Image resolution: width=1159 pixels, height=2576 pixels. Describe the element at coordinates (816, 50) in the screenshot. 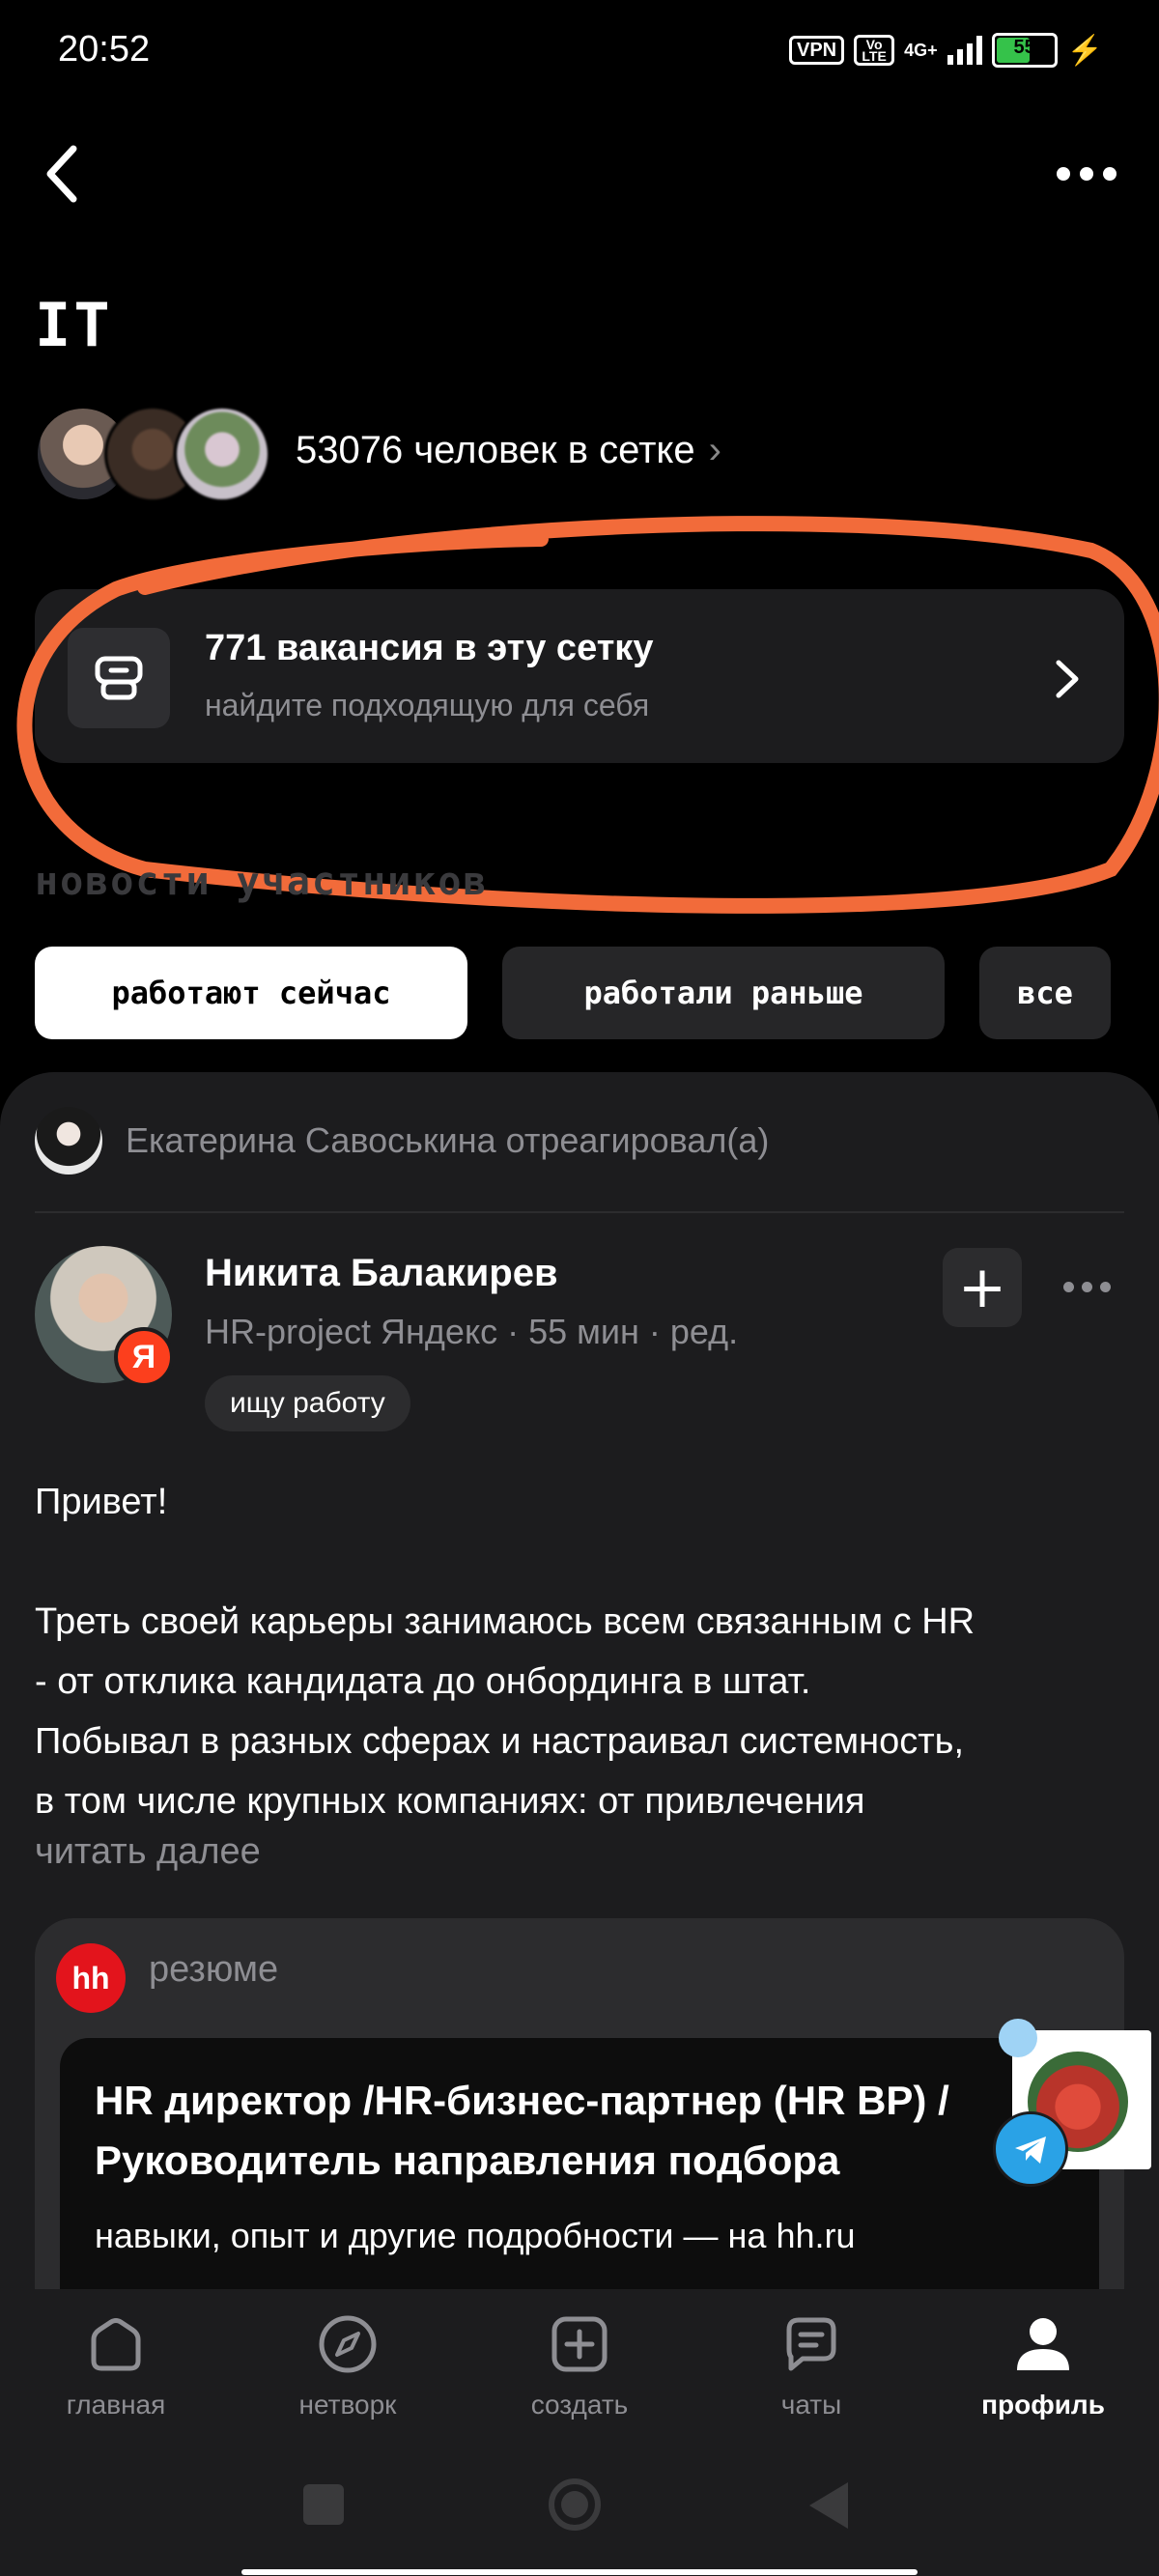

I see `vpn-icon: VPN` at that location.